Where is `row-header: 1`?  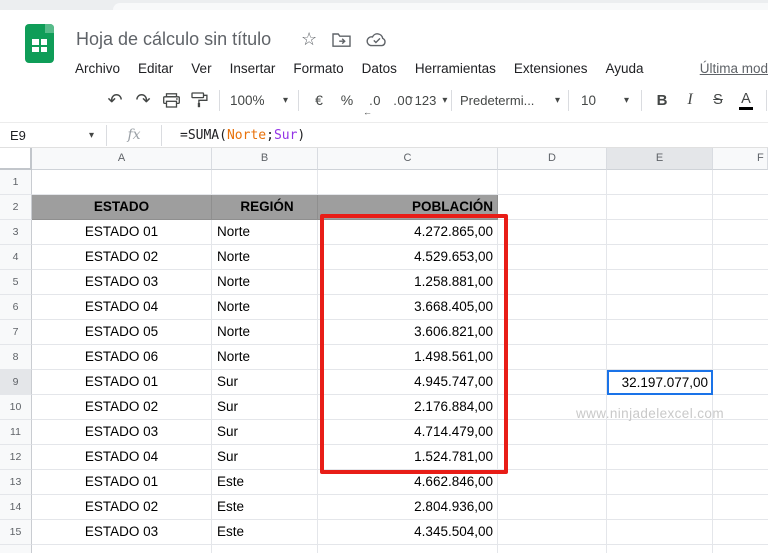 row-header: 1 is located at coordinates (16, 182).